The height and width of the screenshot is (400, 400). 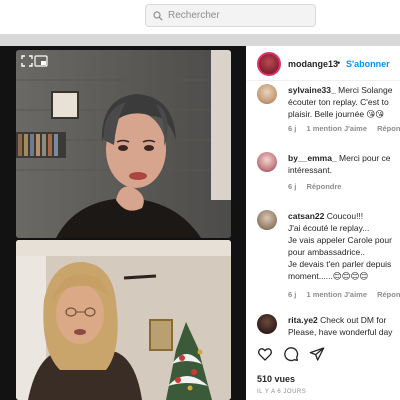 I want to click on follow-button: S'abonner, so click(x=368, y=64).